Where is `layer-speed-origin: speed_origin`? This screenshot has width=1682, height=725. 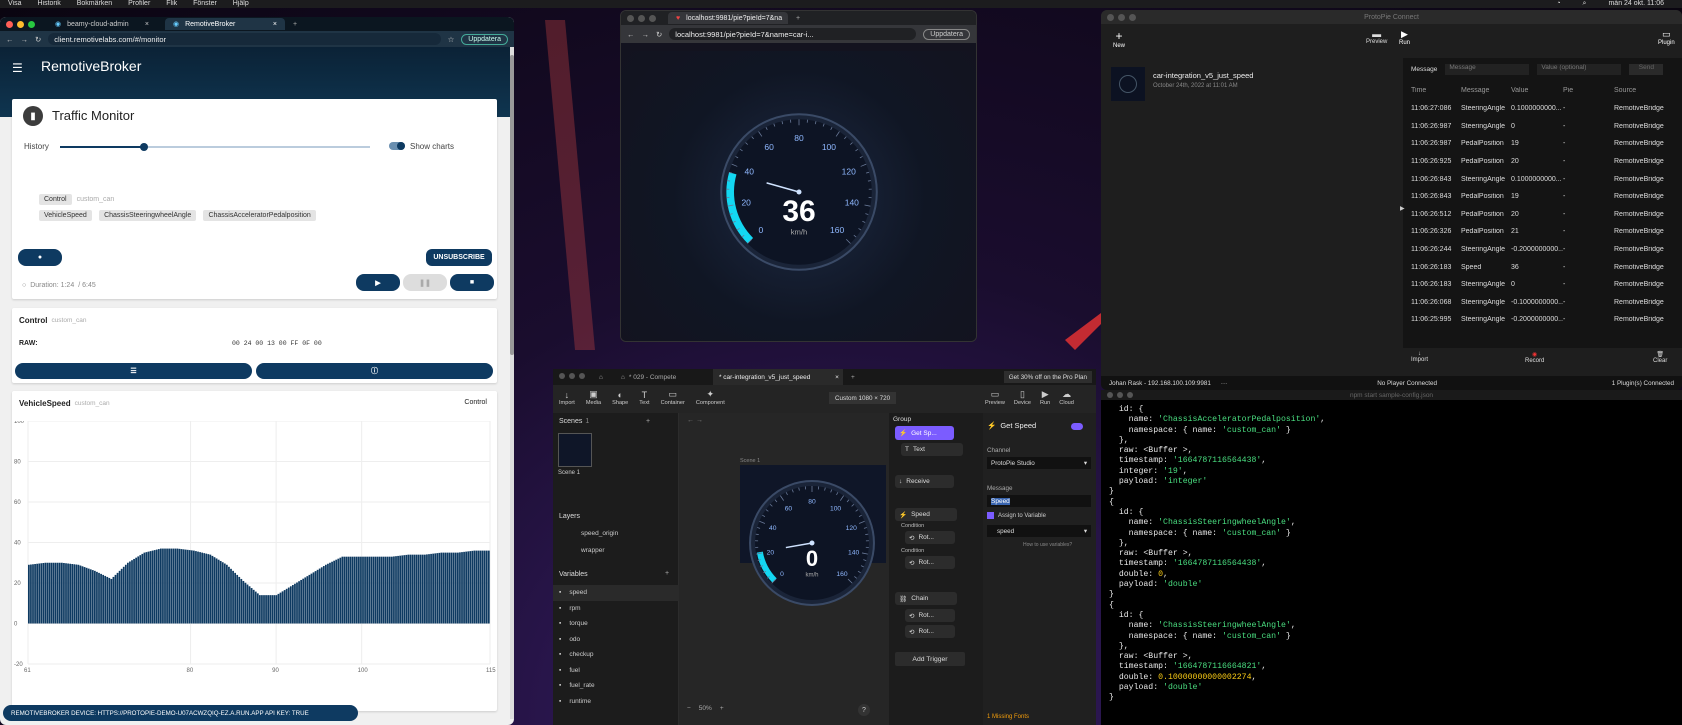
layer-speed-origin: speed_origin is located at coordinates (599, 533).